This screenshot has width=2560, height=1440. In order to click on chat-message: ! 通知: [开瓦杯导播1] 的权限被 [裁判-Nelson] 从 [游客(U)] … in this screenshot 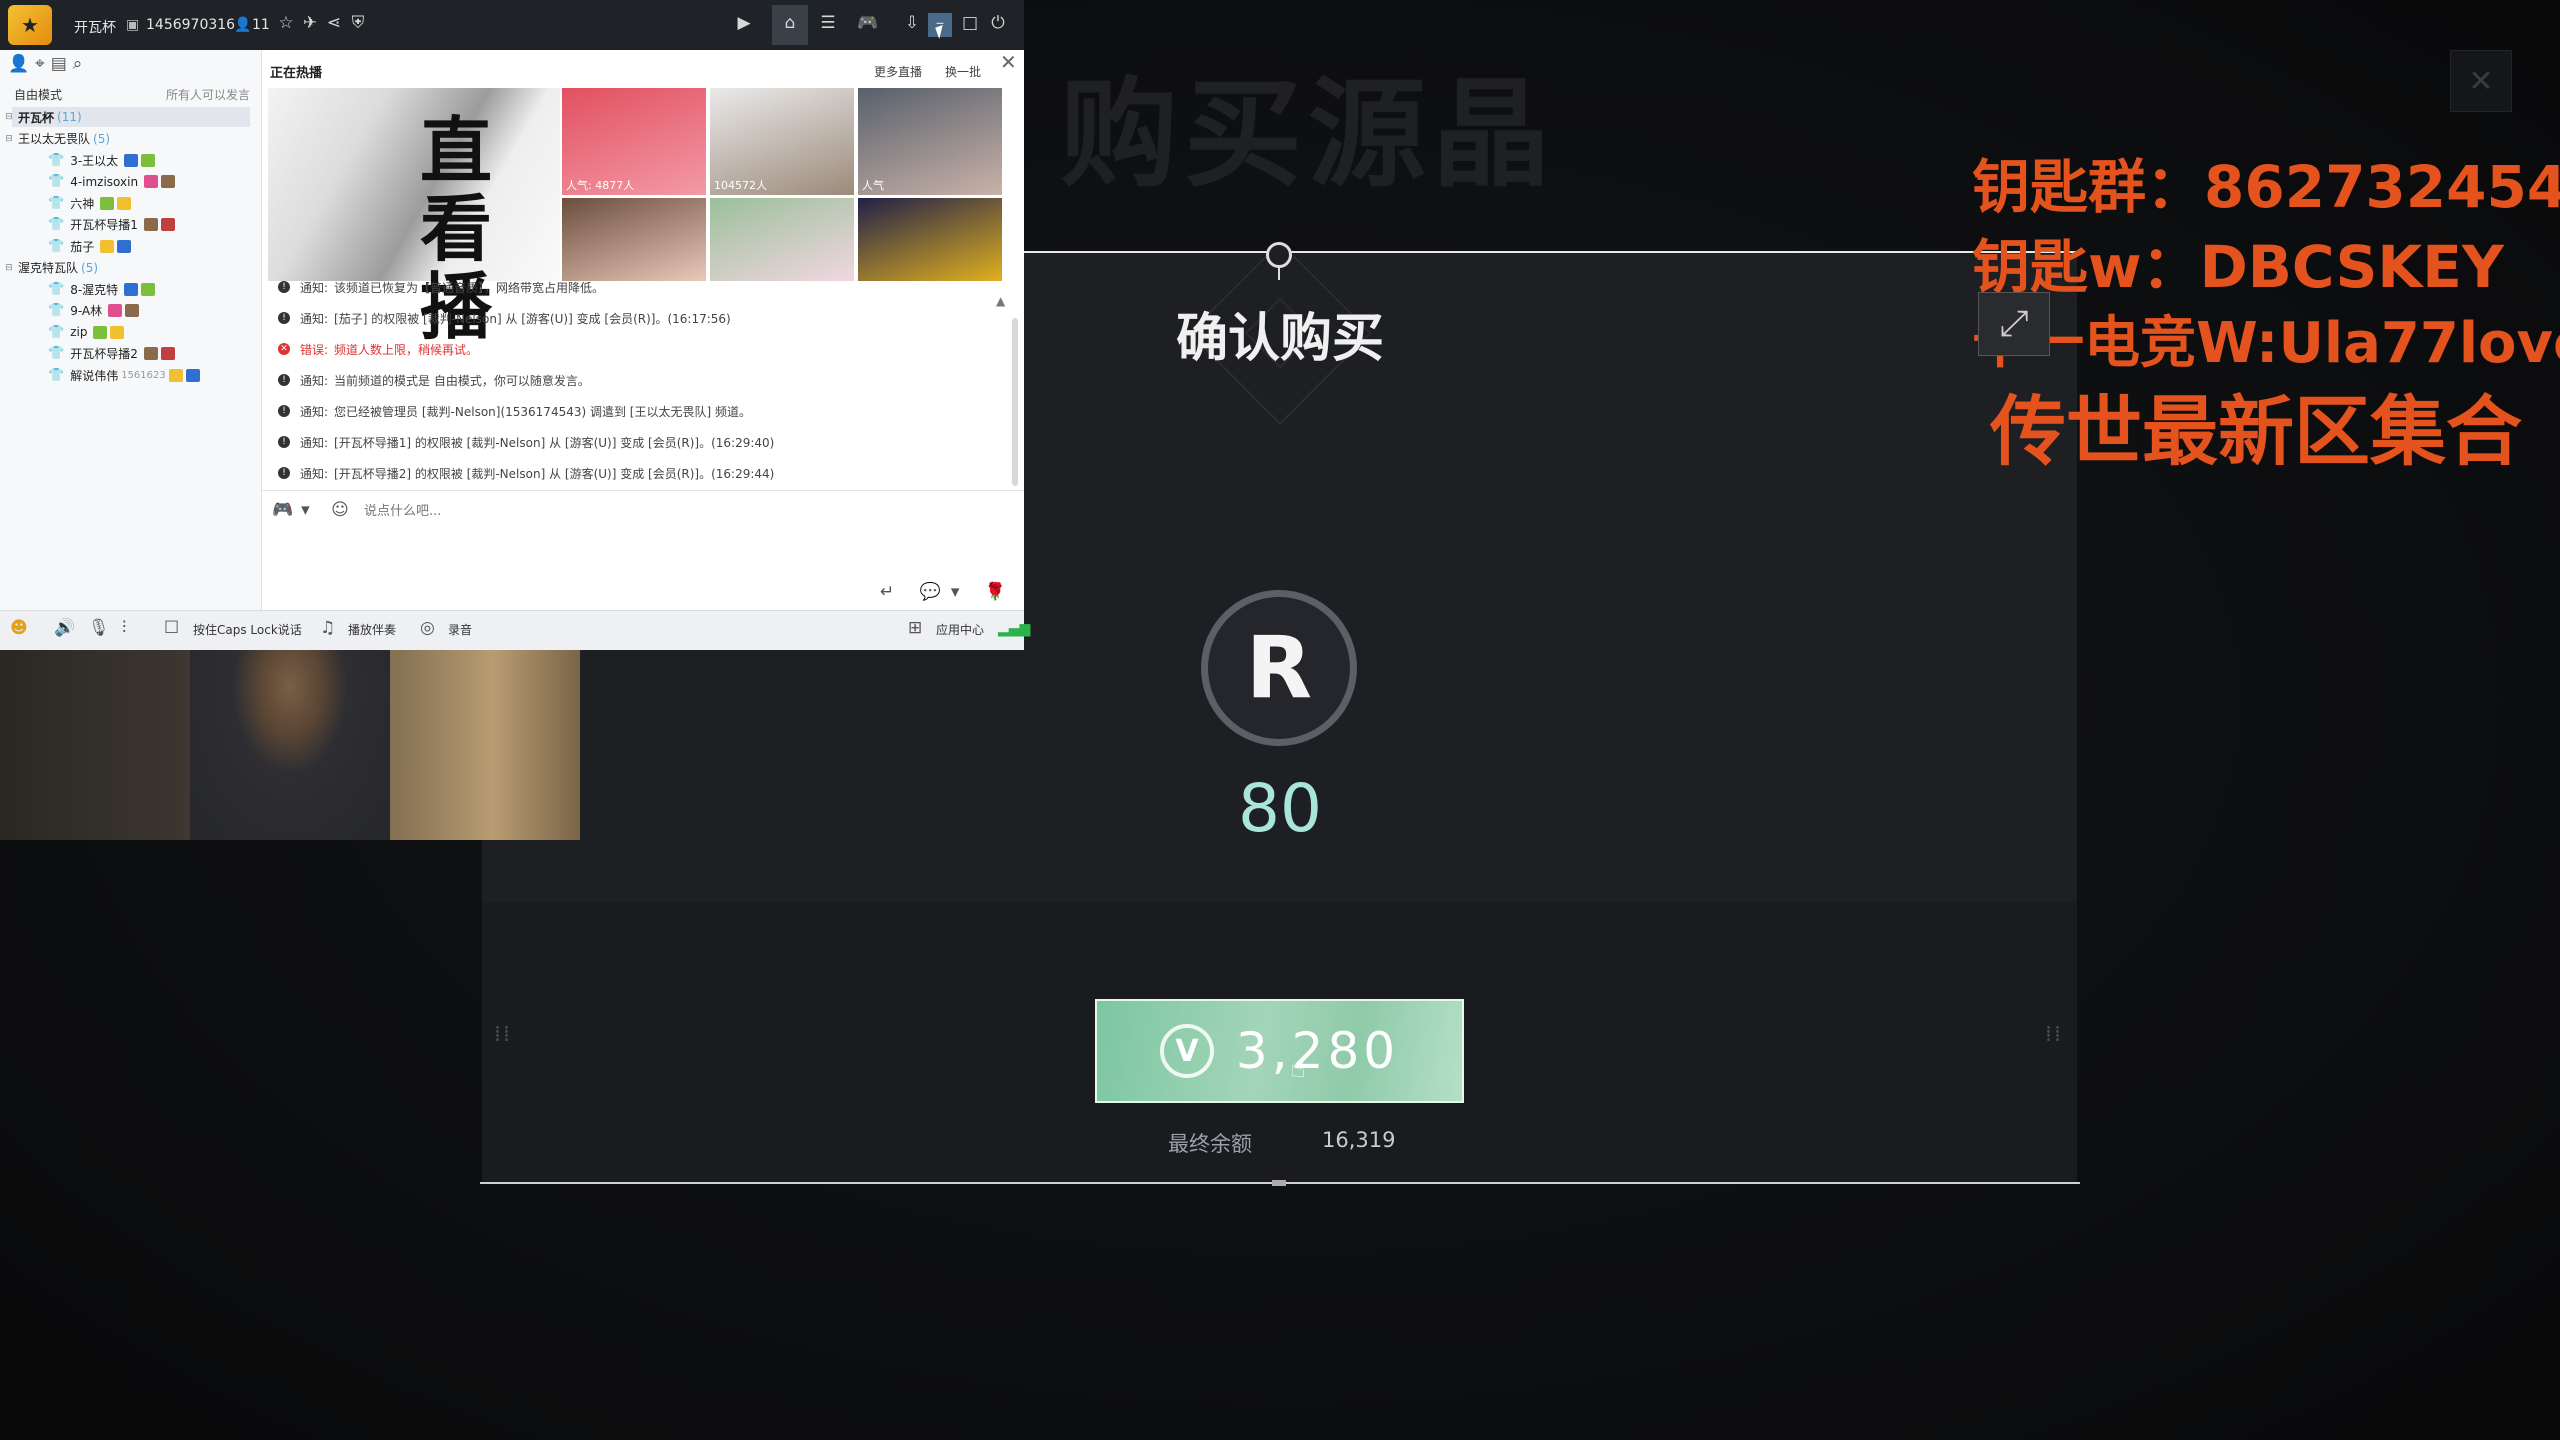, I will do `click(526, 442)`.